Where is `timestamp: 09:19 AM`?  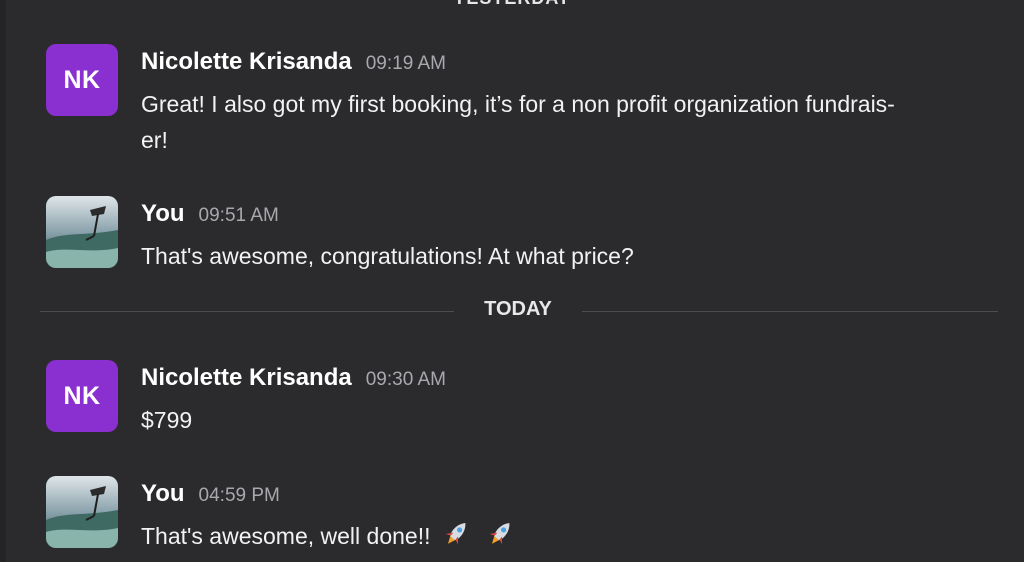
timestamp: 09:19 AM is located at coordinates (406, 63).